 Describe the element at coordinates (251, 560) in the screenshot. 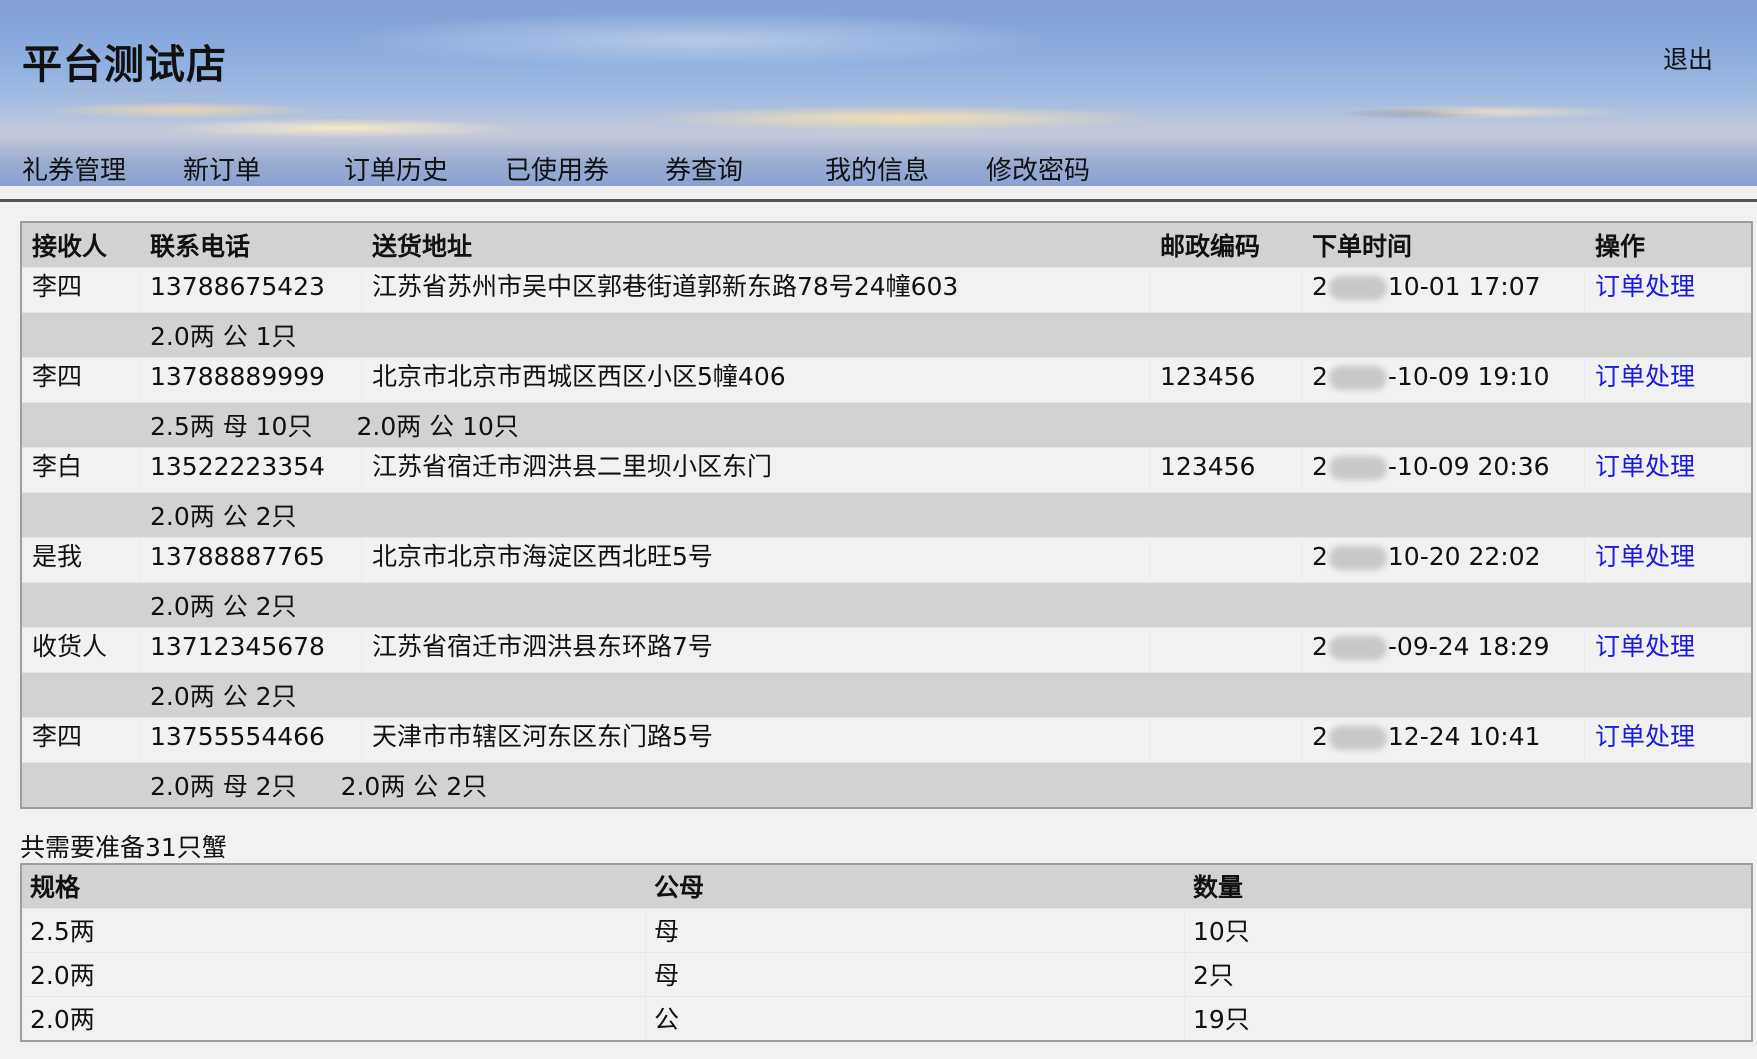

I see `order-phone: 13788887765` at that location.